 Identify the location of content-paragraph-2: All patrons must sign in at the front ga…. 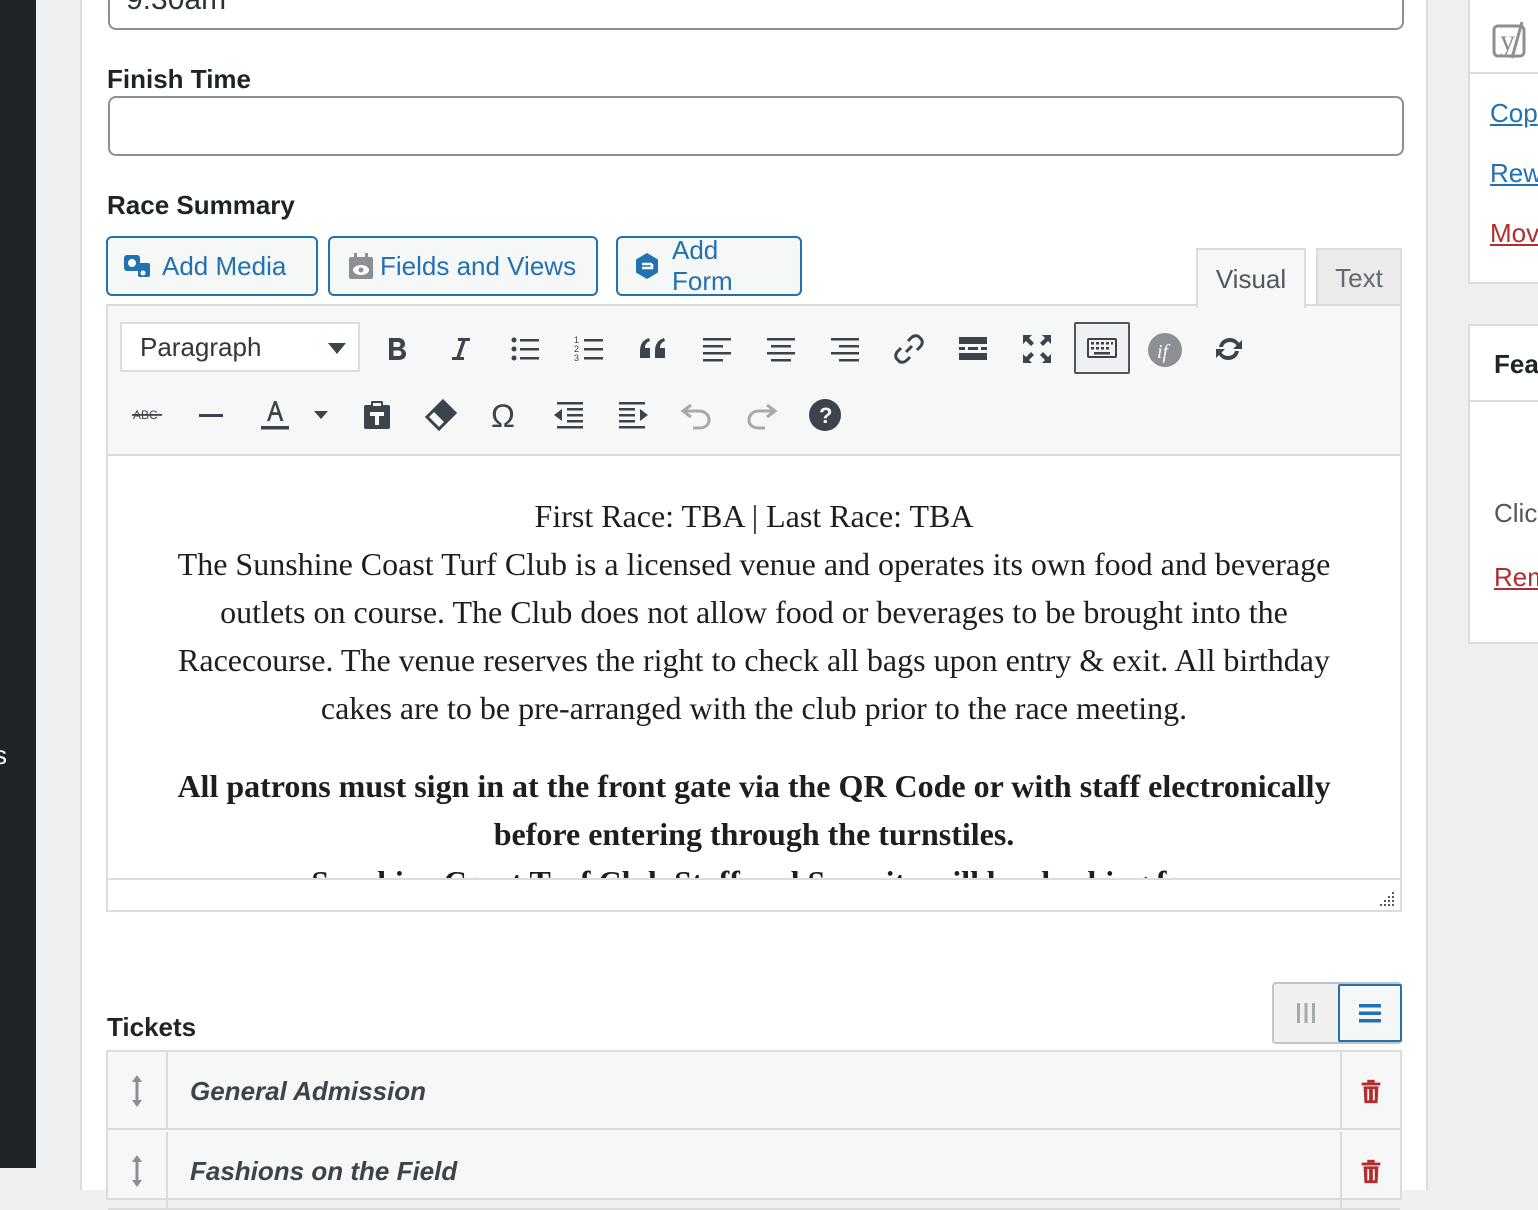
(754, 820).